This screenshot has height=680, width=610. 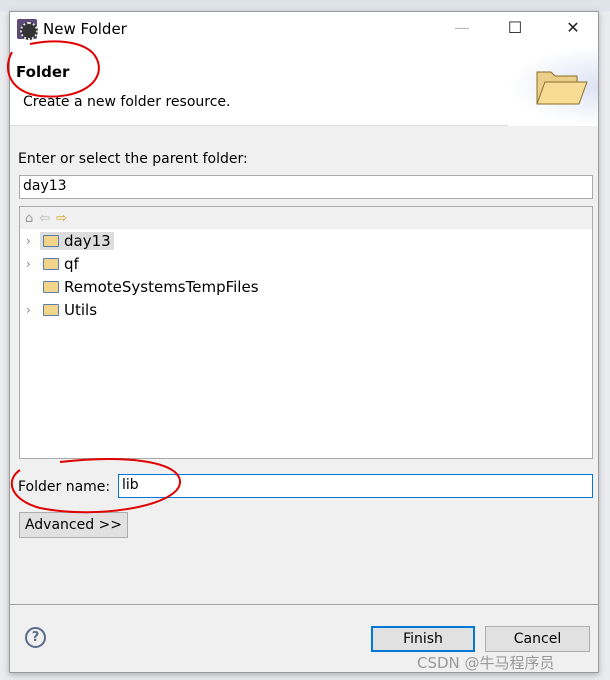 I want to click on close-button: ✕, so click(x=573, y=29).